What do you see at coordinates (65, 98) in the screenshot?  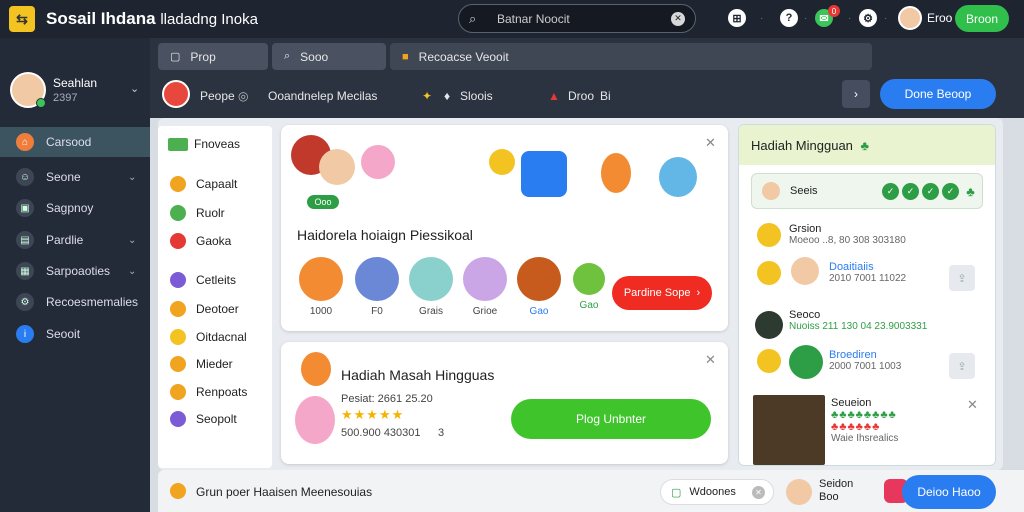 I see `profile-meta: 2397` at bounding box center [65, 98].